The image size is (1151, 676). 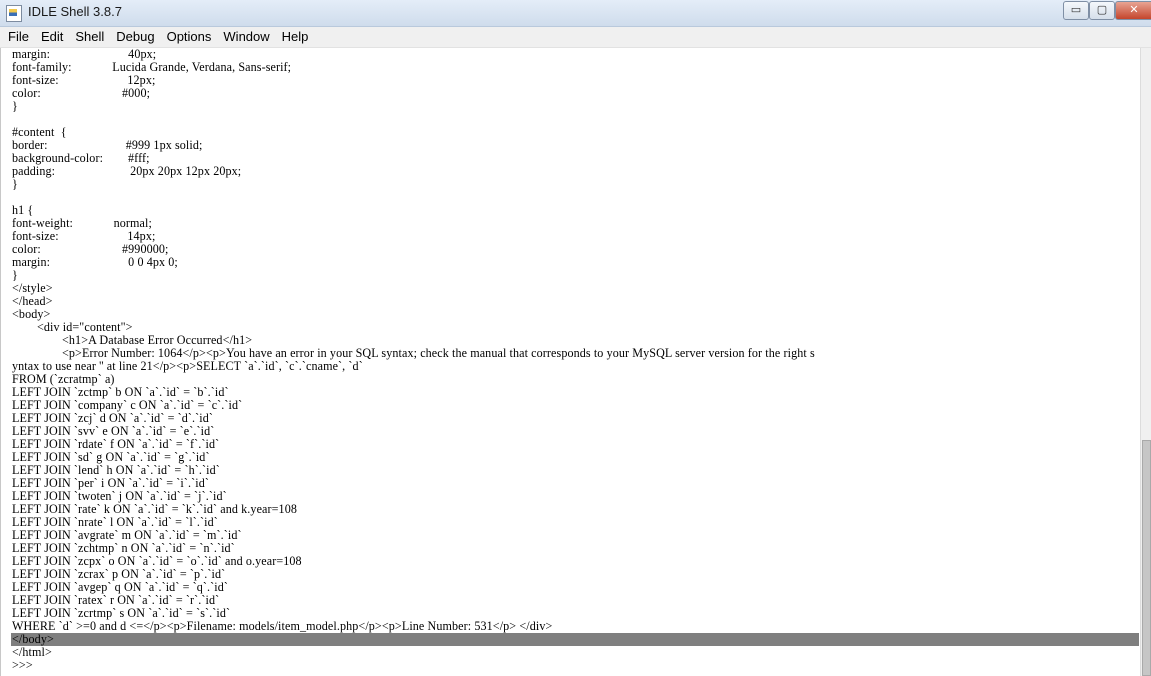 I want to click on minimize-button: ▭, so click(x=1076, y=10).